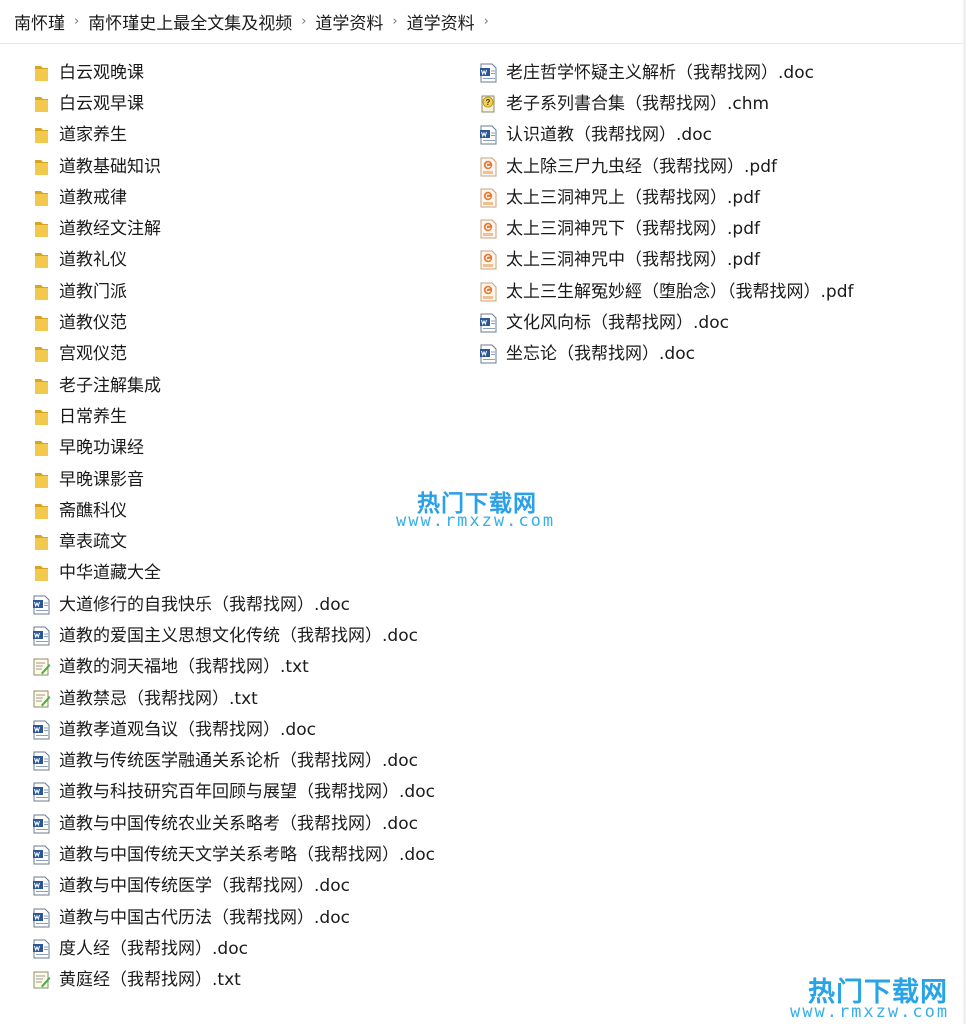  I want to click on folder-item: 斋醮科仪, so click(233, 510).